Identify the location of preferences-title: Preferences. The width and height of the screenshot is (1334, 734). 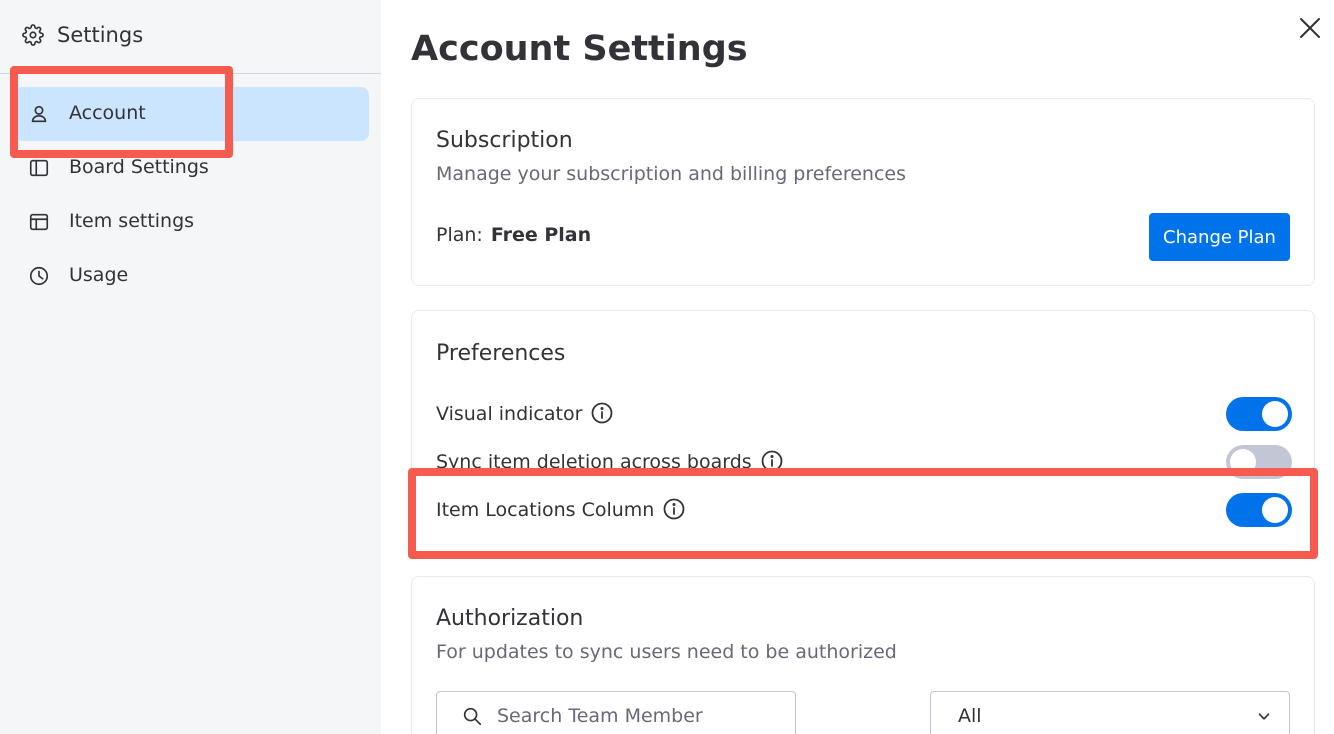
(501, 353).